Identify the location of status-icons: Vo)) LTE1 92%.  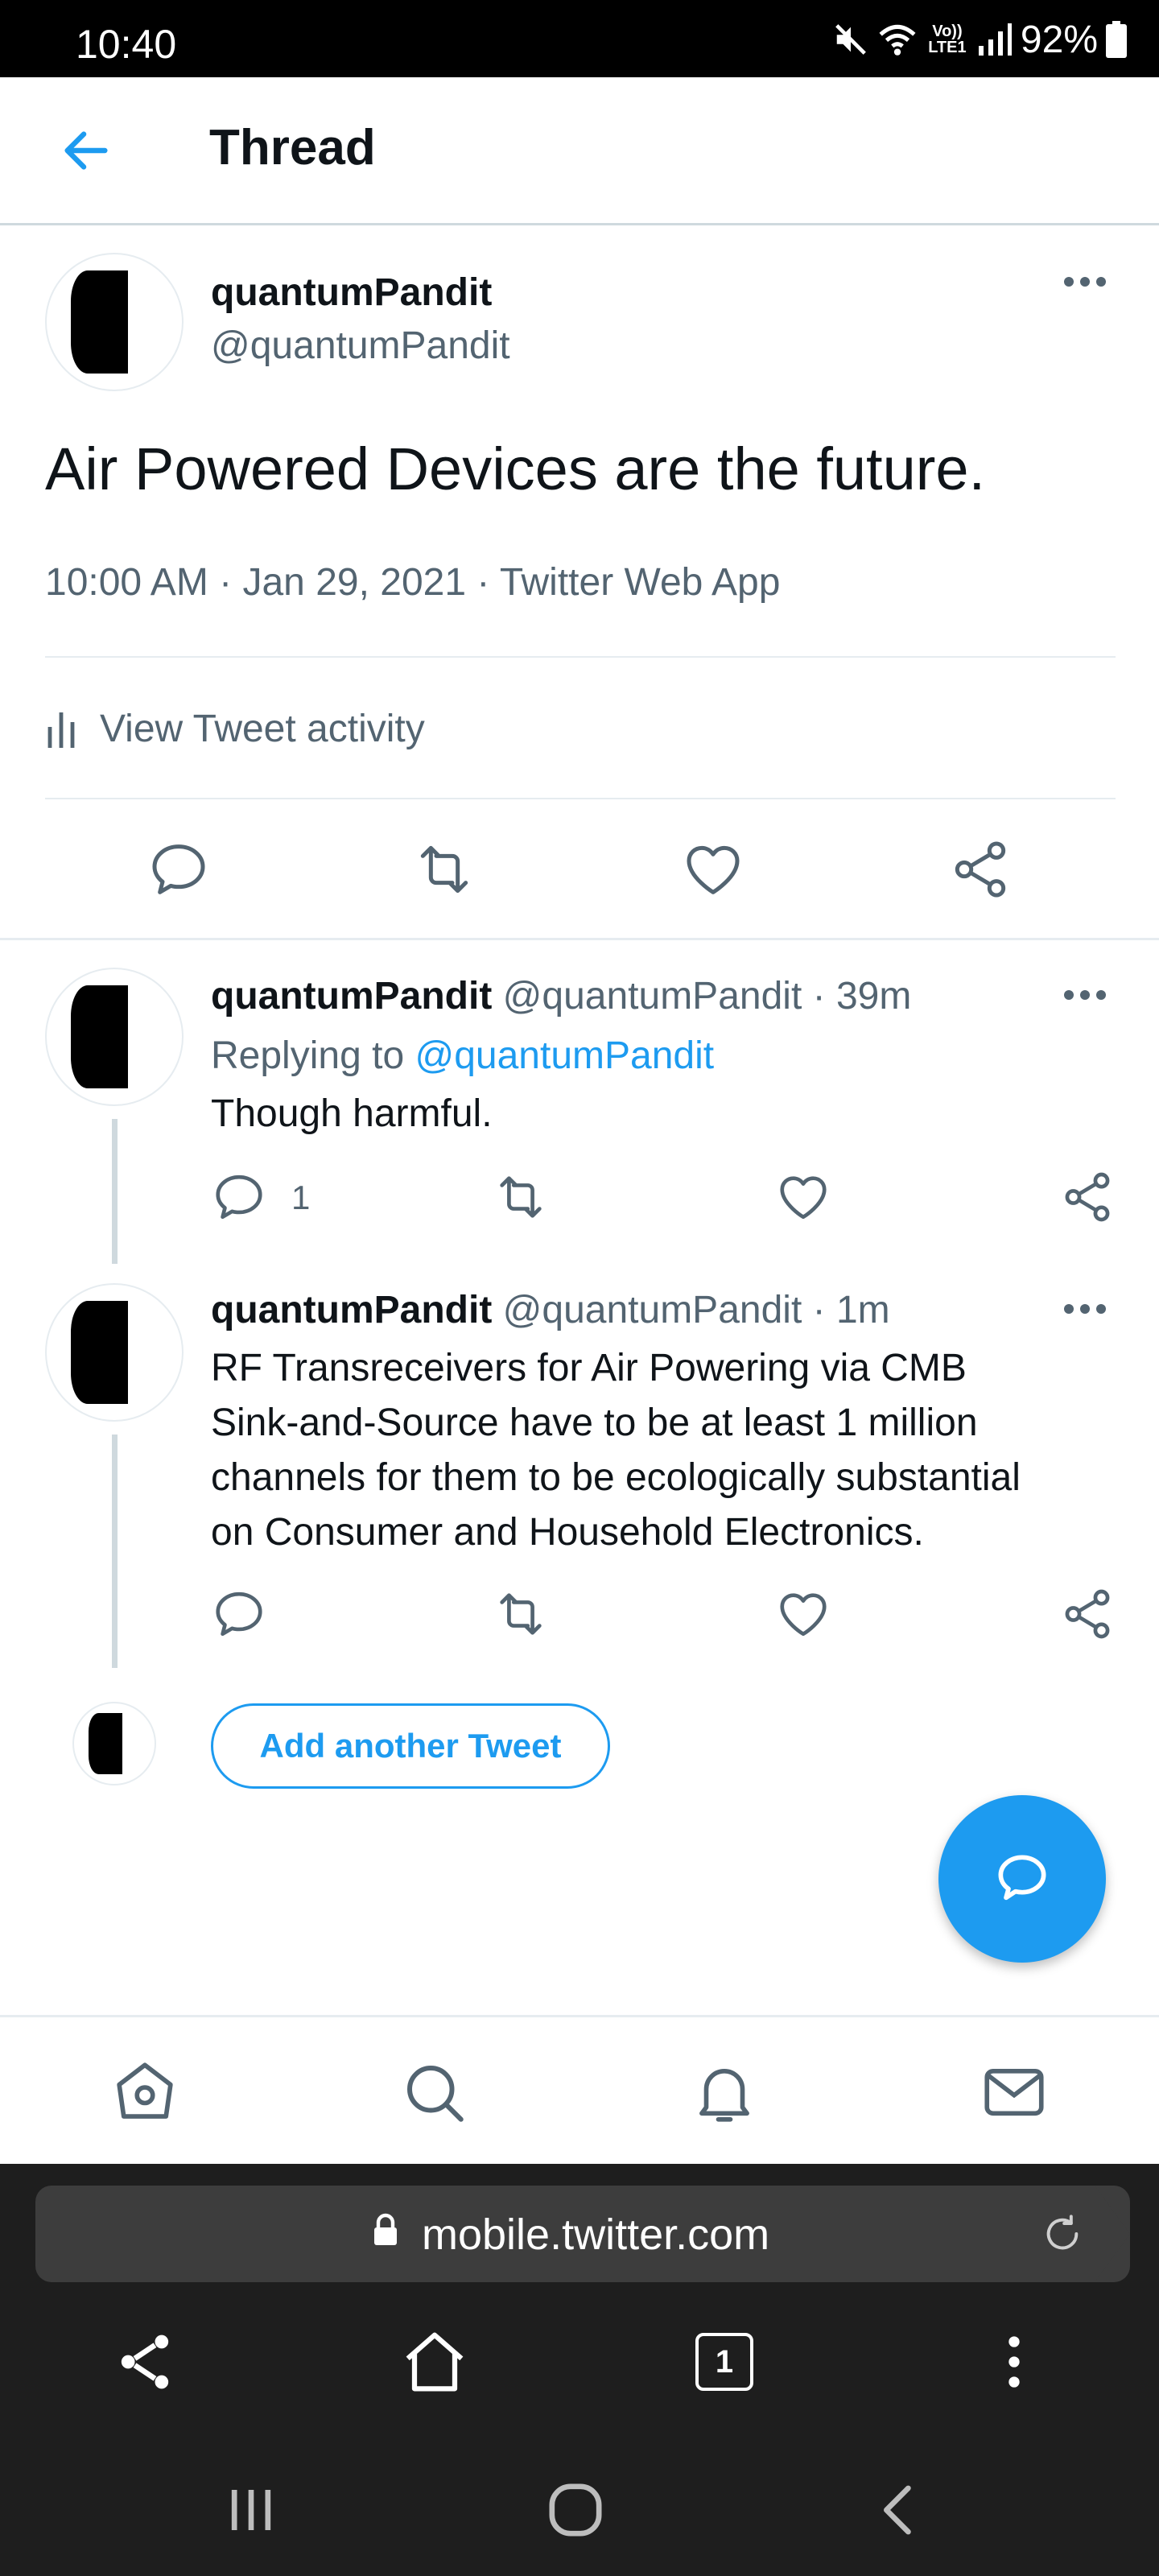
(979, 39).